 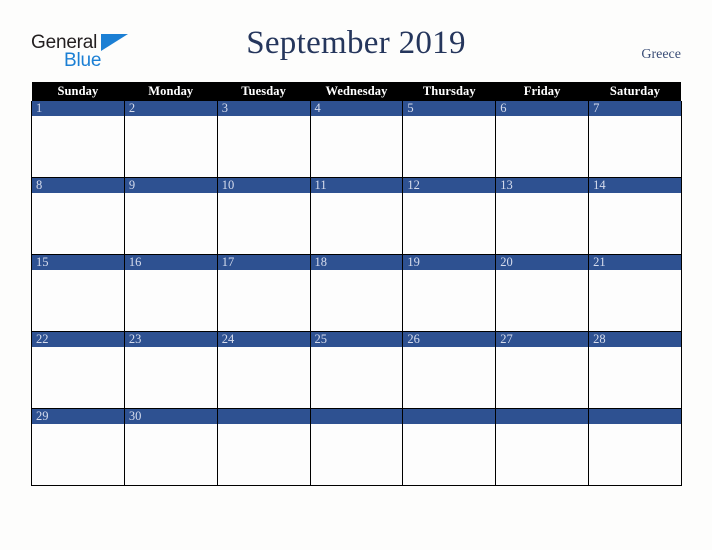 I want to click on calendar-day-number: 27, so click(x=542, y=339).